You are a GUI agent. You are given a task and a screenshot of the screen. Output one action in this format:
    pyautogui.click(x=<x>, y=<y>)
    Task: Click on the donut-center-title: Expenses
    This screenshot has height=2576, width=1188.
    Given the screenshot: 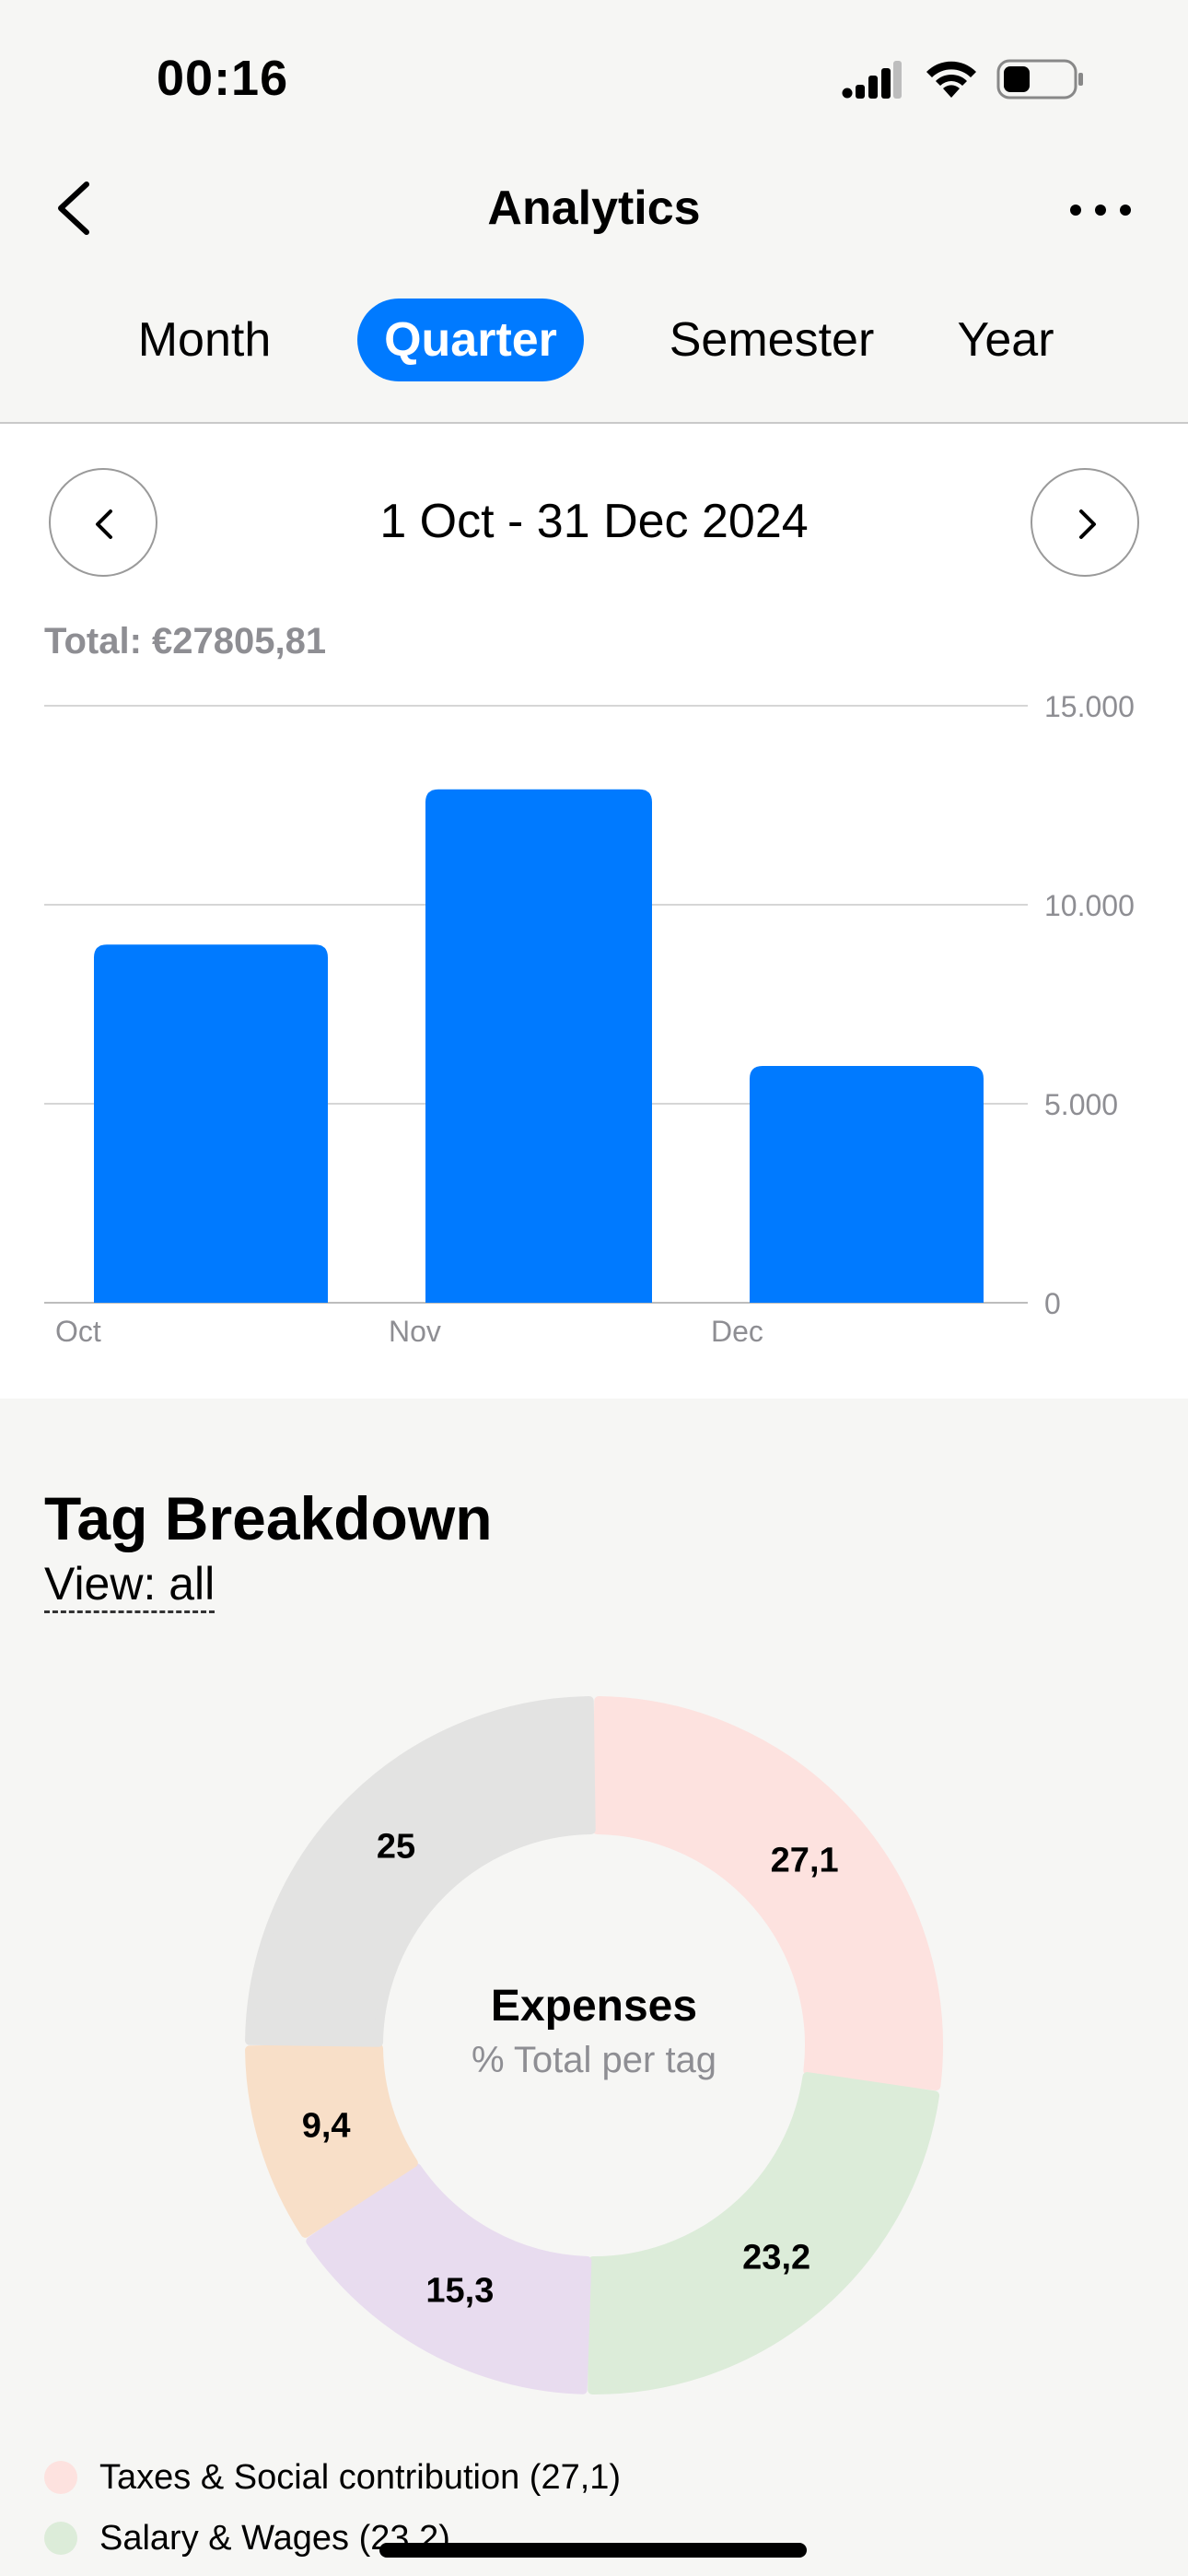 What is the action you would take?
    pyautogui.click(x=594, y=2007)
    